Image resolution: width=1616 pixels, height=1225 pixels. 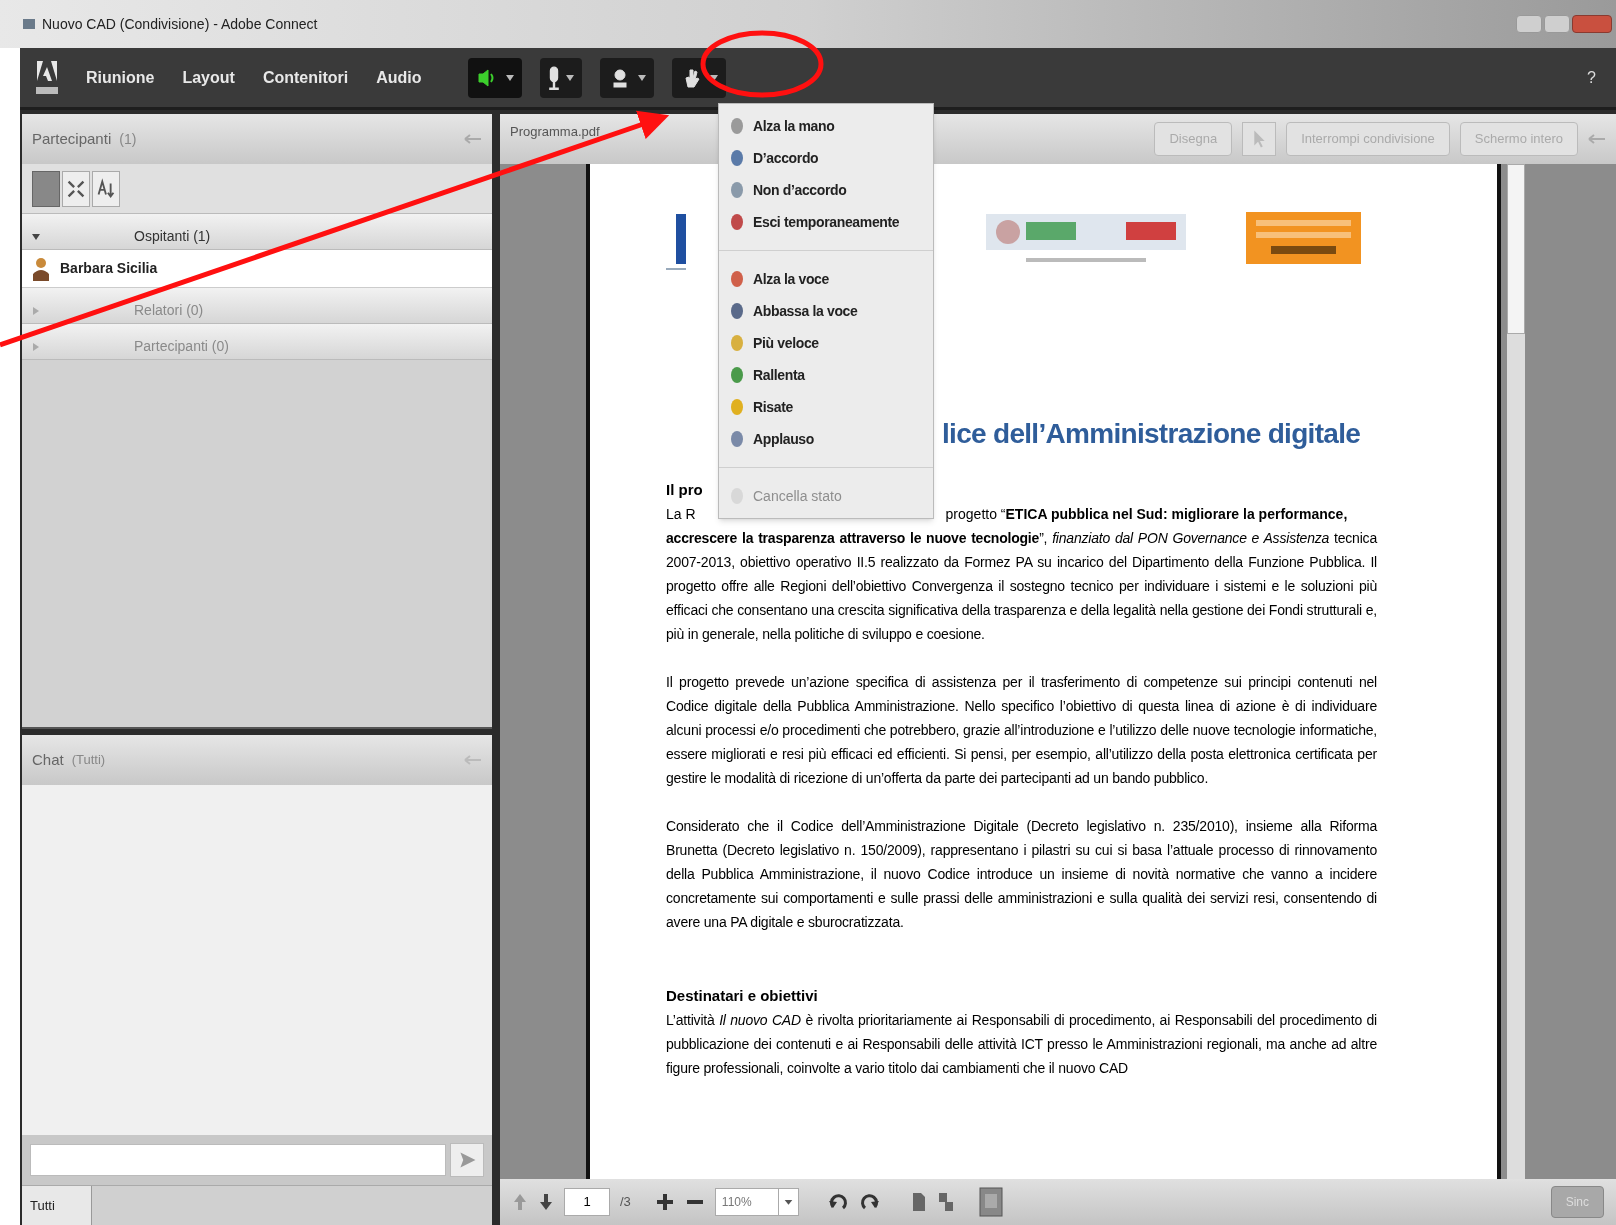 I want to click on attendee-count: (1), so click(x=128, y=139).